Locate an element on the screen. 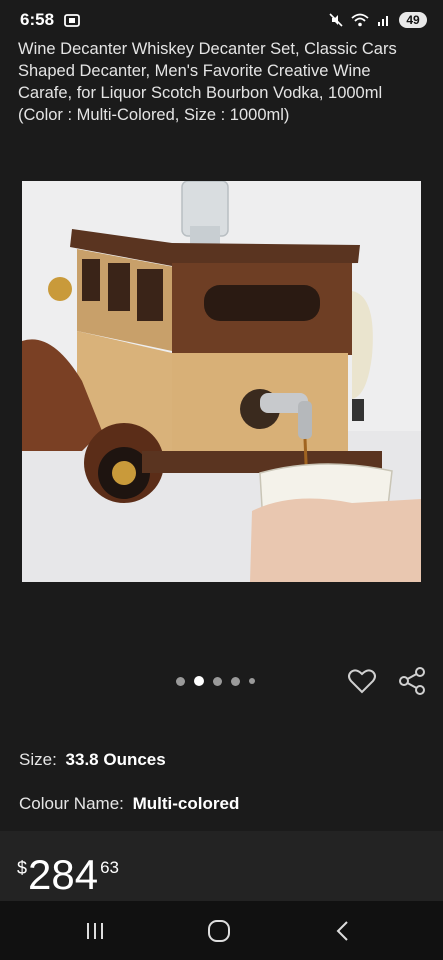 This screenshot has height=960, width=443. size-label: Size: is located at coordinates (38, 759).